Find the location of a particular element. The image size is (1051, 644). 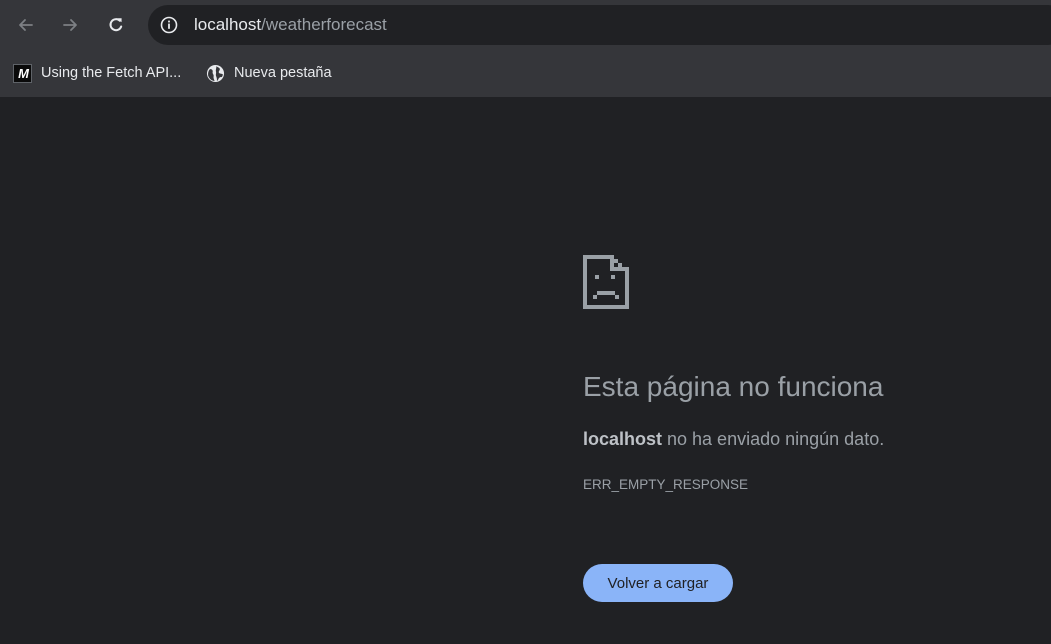

back-button is located at coordinates (26, 25).